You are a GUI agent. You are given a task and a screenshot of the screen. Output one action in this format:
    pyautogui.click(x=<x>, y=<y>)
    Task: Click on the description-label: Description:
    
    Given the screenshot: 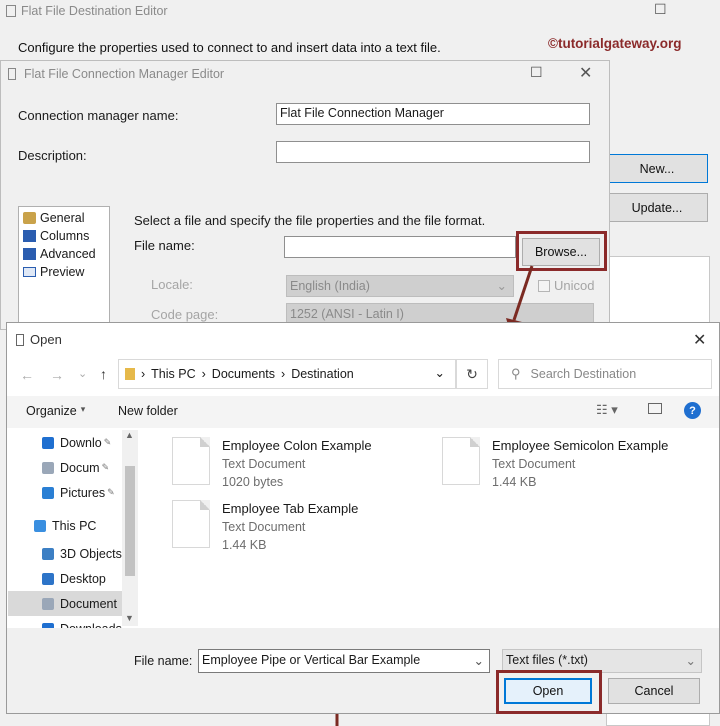 What is the action you would take?
    pyautogui.click(x=52, y=155)
    